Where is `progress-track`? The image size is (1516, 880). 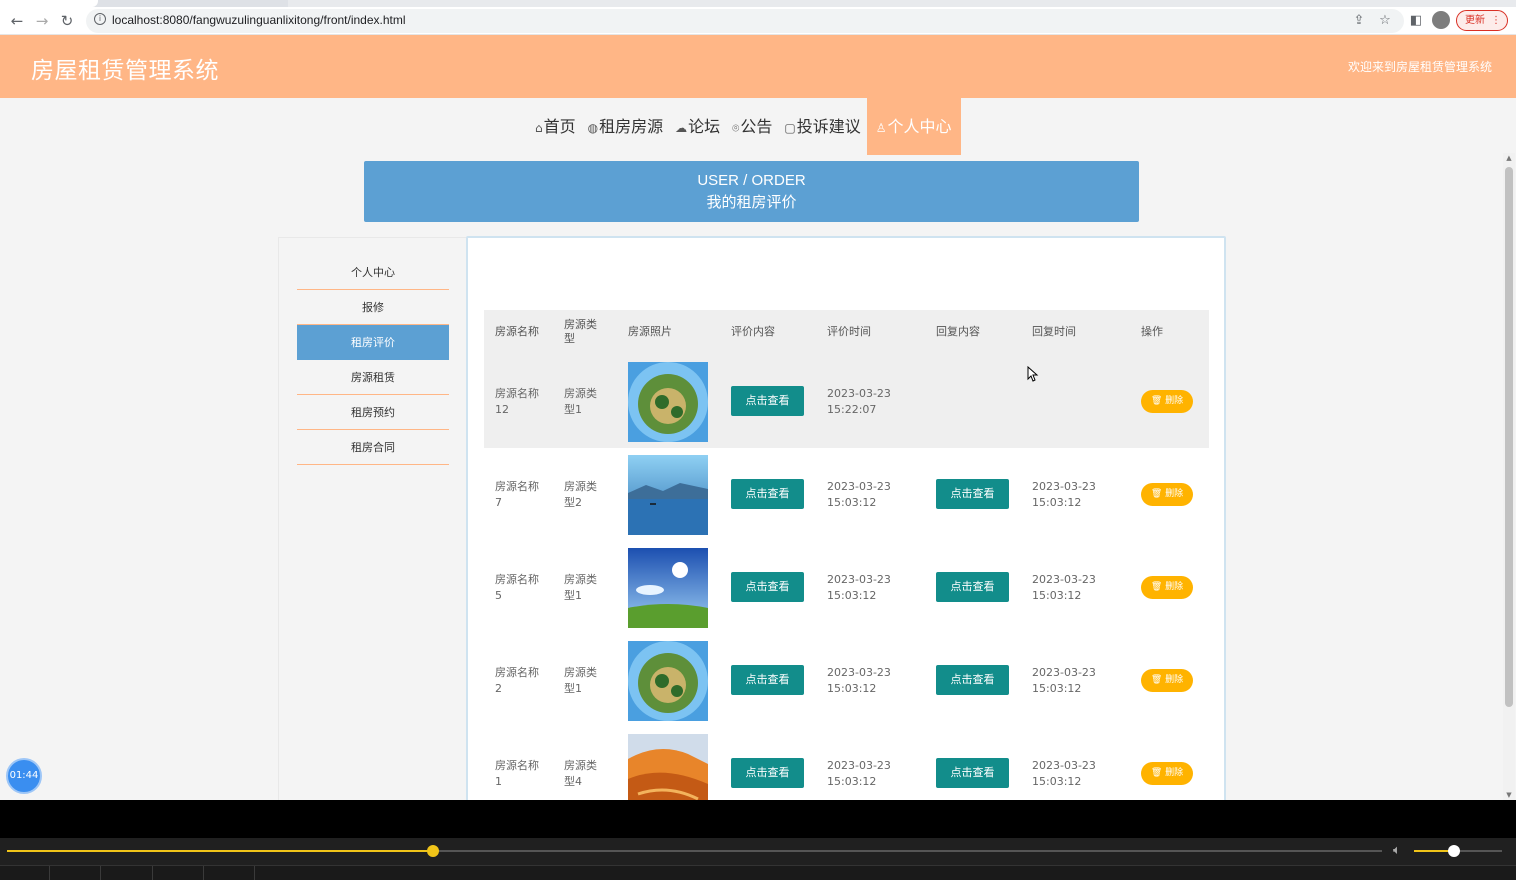 progress-track is located at coordinates (694, 851).